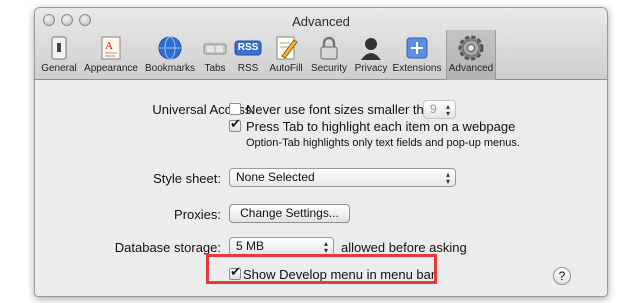  I want to click on appearance-icon: A, so click(111, 48).